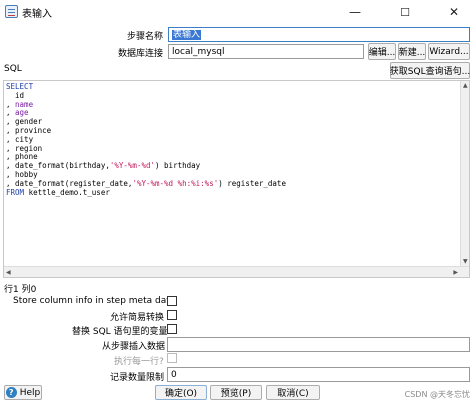  I want to click on minimize-button: —, so click(355, 12).